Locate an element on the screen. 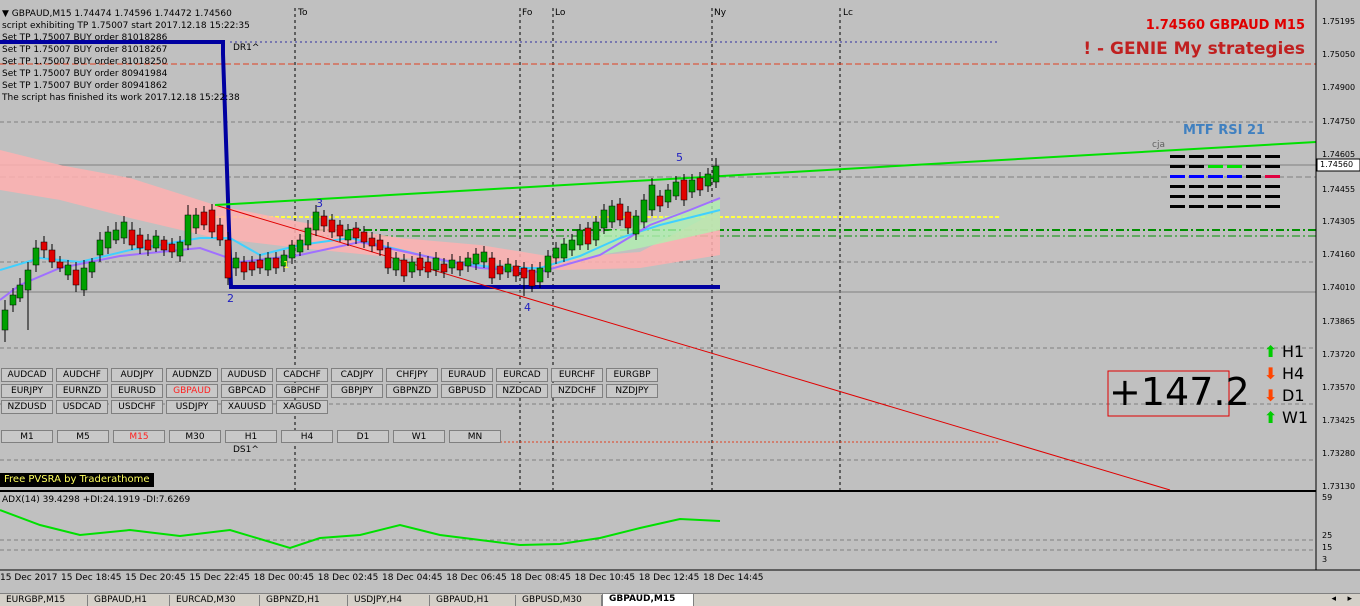  pair-button-eurnzd: EURNZD is located at coordinates (82, 391).